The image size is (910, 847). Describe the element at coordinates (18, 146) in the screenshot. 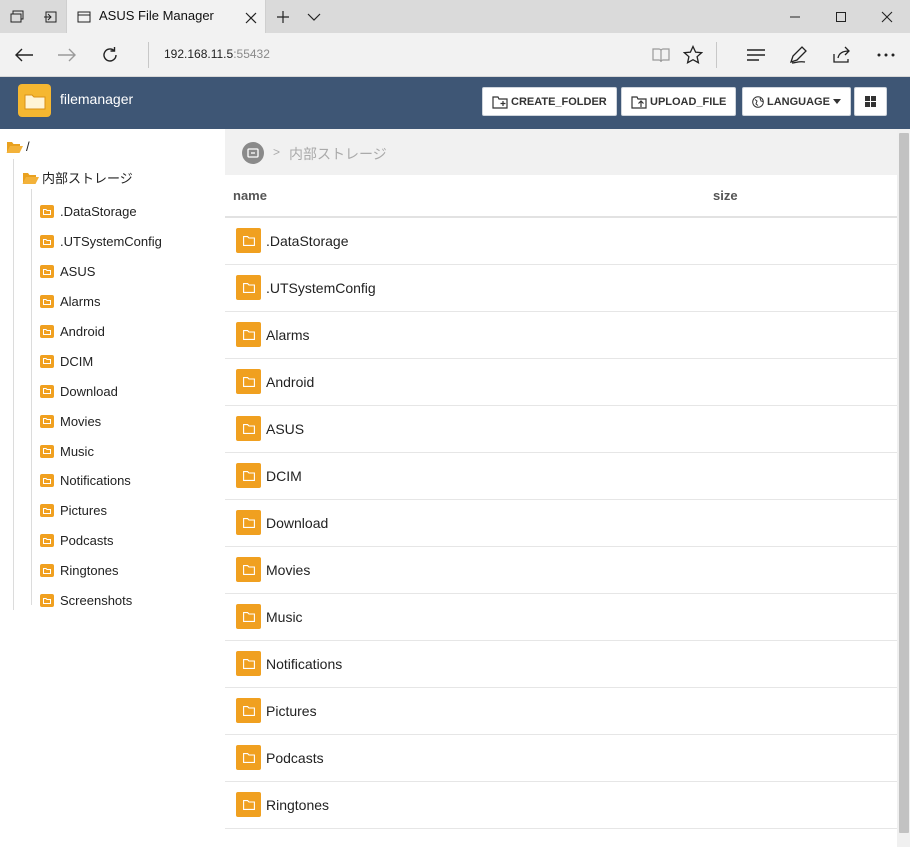

I see `tree-root: /` at that location.